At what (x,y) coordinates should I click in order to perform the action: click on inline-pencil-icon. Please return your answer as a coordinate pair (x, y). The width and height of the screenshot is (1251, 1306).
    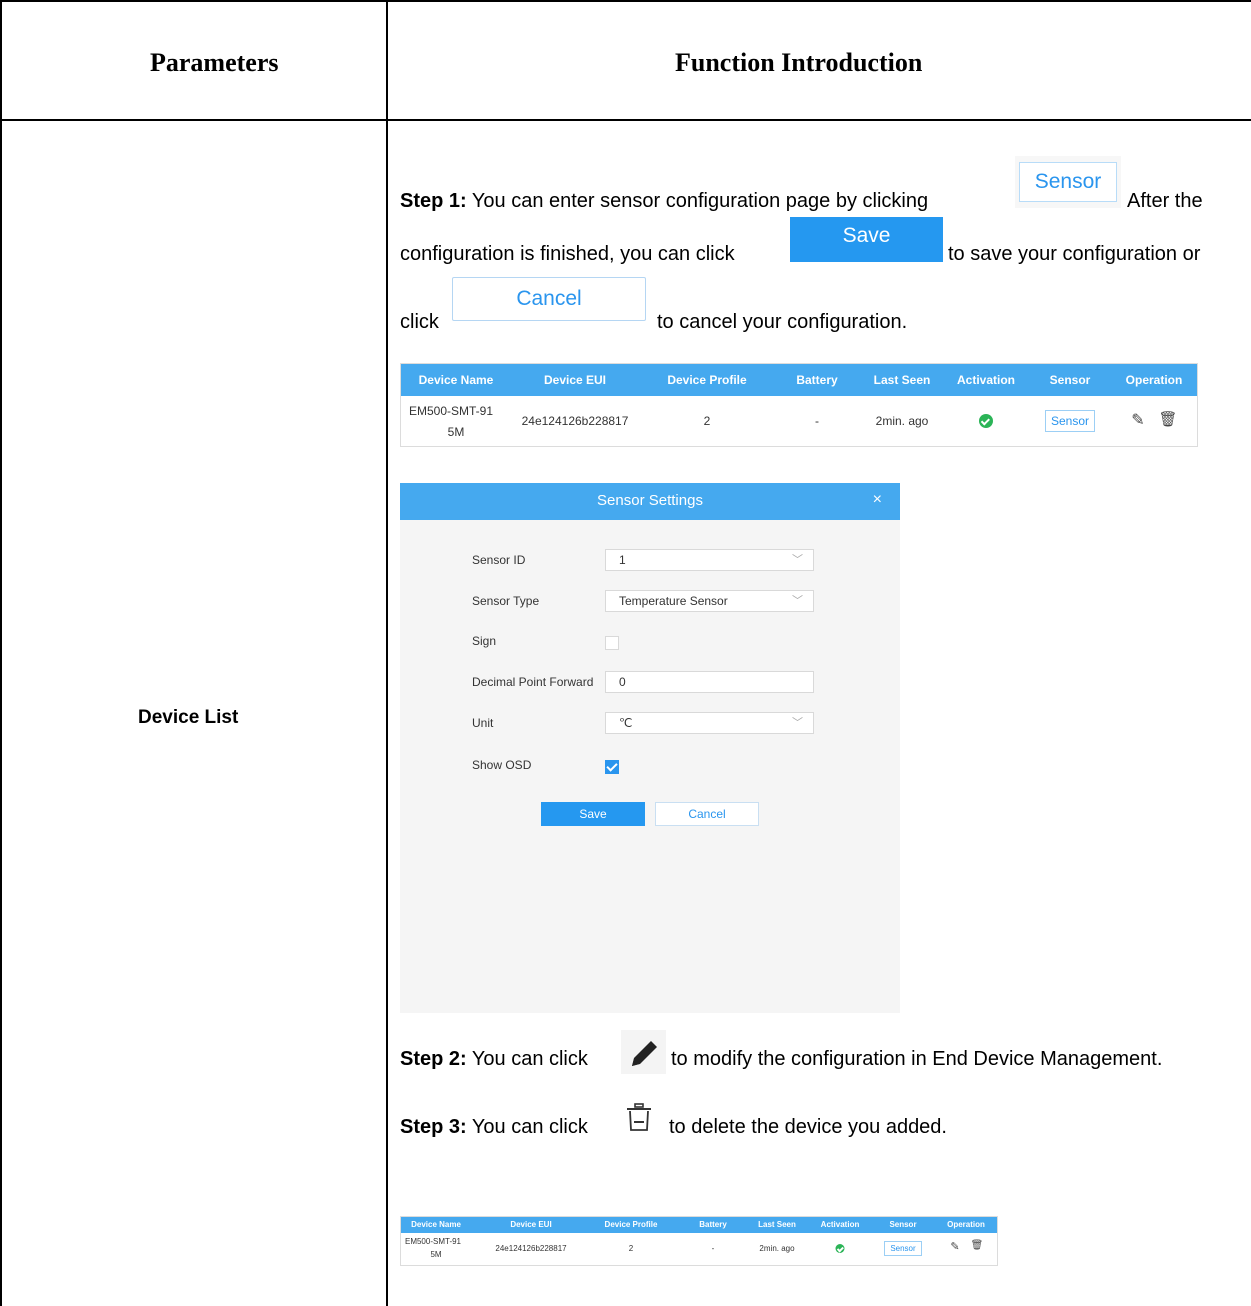
    Looking at the image, I should click on (643, 1052).